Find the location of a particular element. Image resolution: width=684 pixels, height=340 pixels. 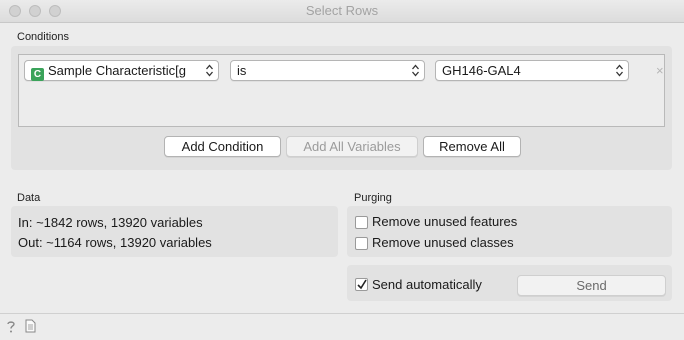

remove-unused-classes-checkbox is located at coordinates (361, 243).